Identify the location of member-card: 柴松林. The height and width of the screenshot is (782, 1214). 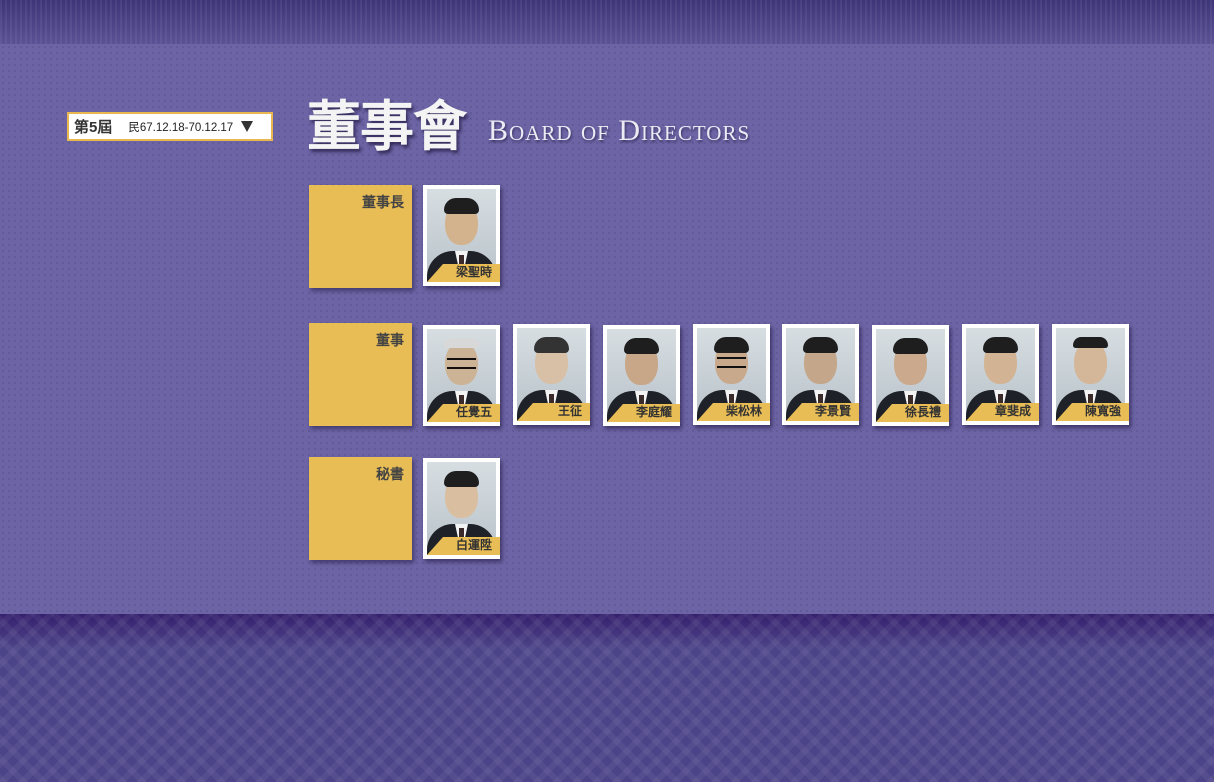
(731, 374).